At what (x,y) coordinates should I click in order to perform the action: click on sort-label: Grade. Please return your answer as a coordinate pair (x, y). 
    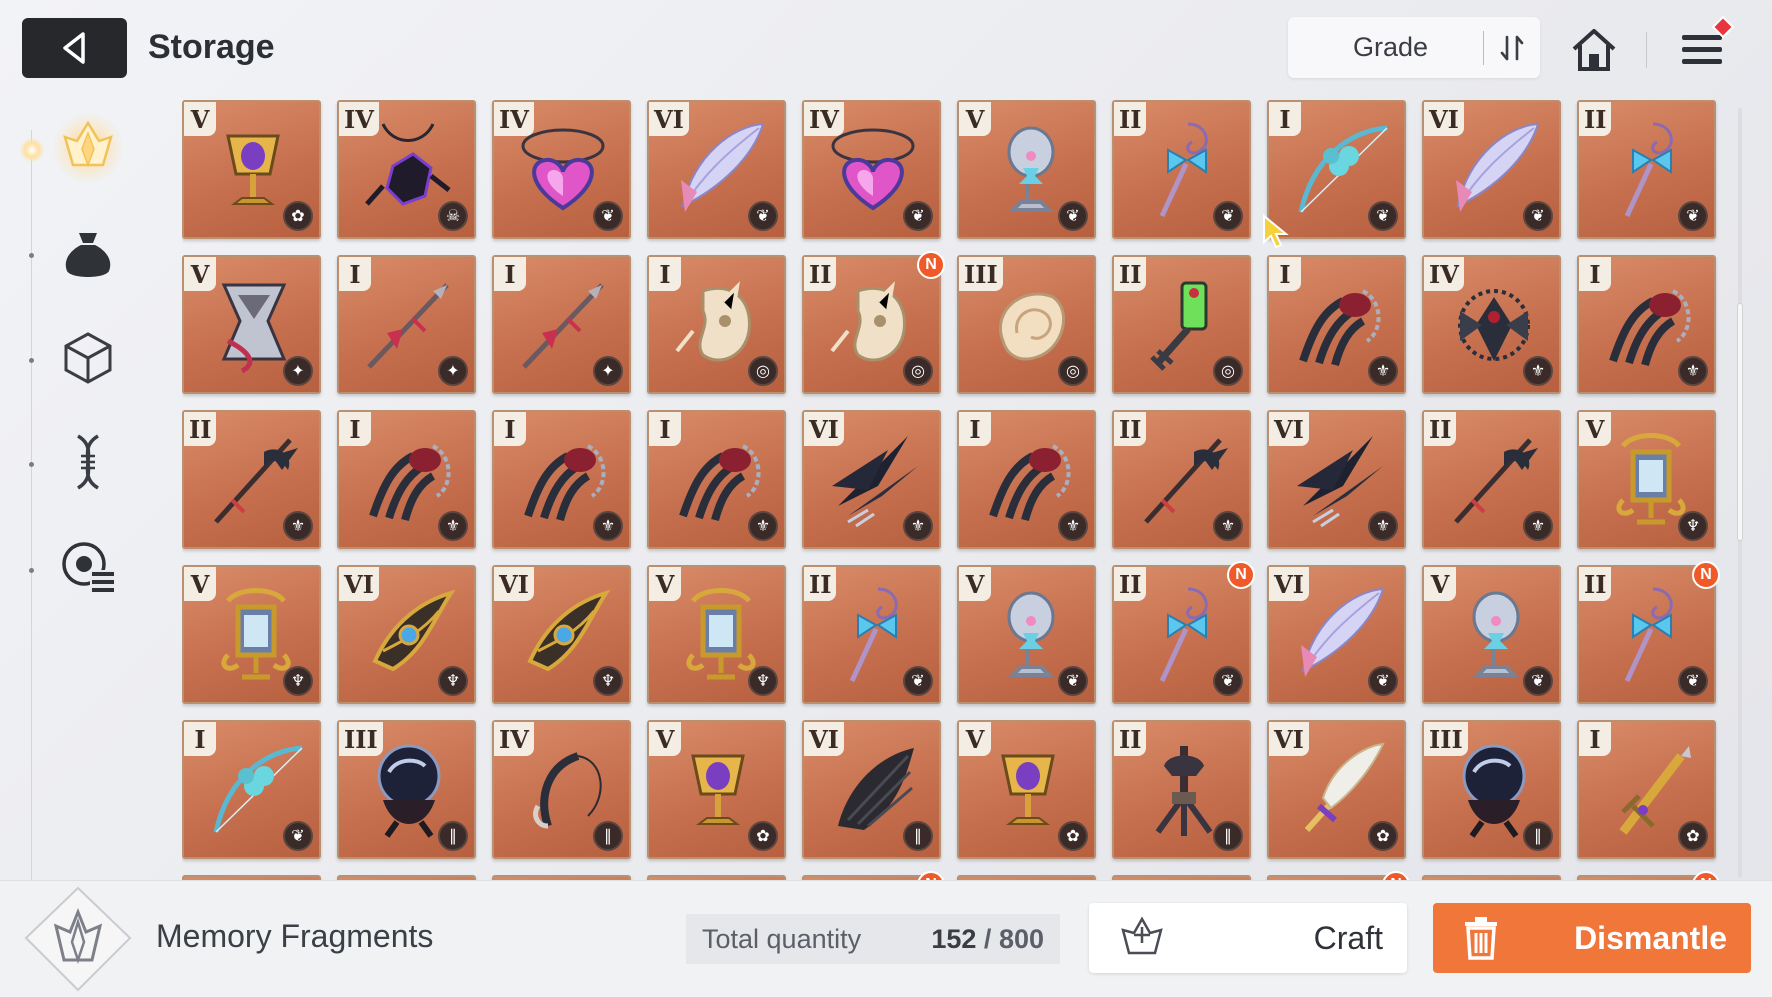
    Looking at the image, I should click on (1390, 47).